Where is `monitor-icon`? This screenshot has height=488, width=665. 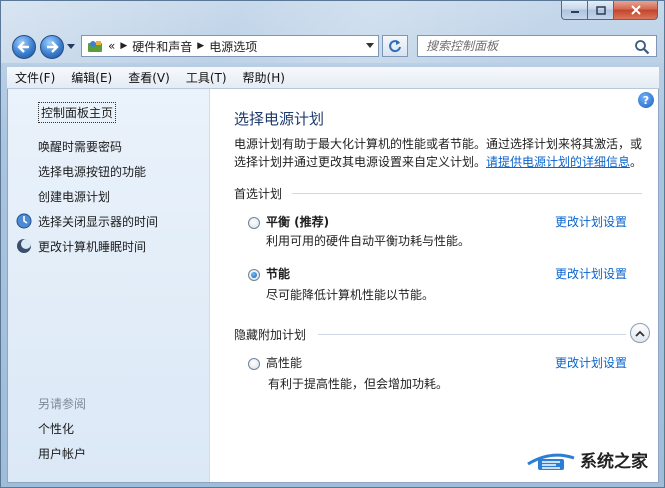 monitor-icon is located at coordinates (24, 221).